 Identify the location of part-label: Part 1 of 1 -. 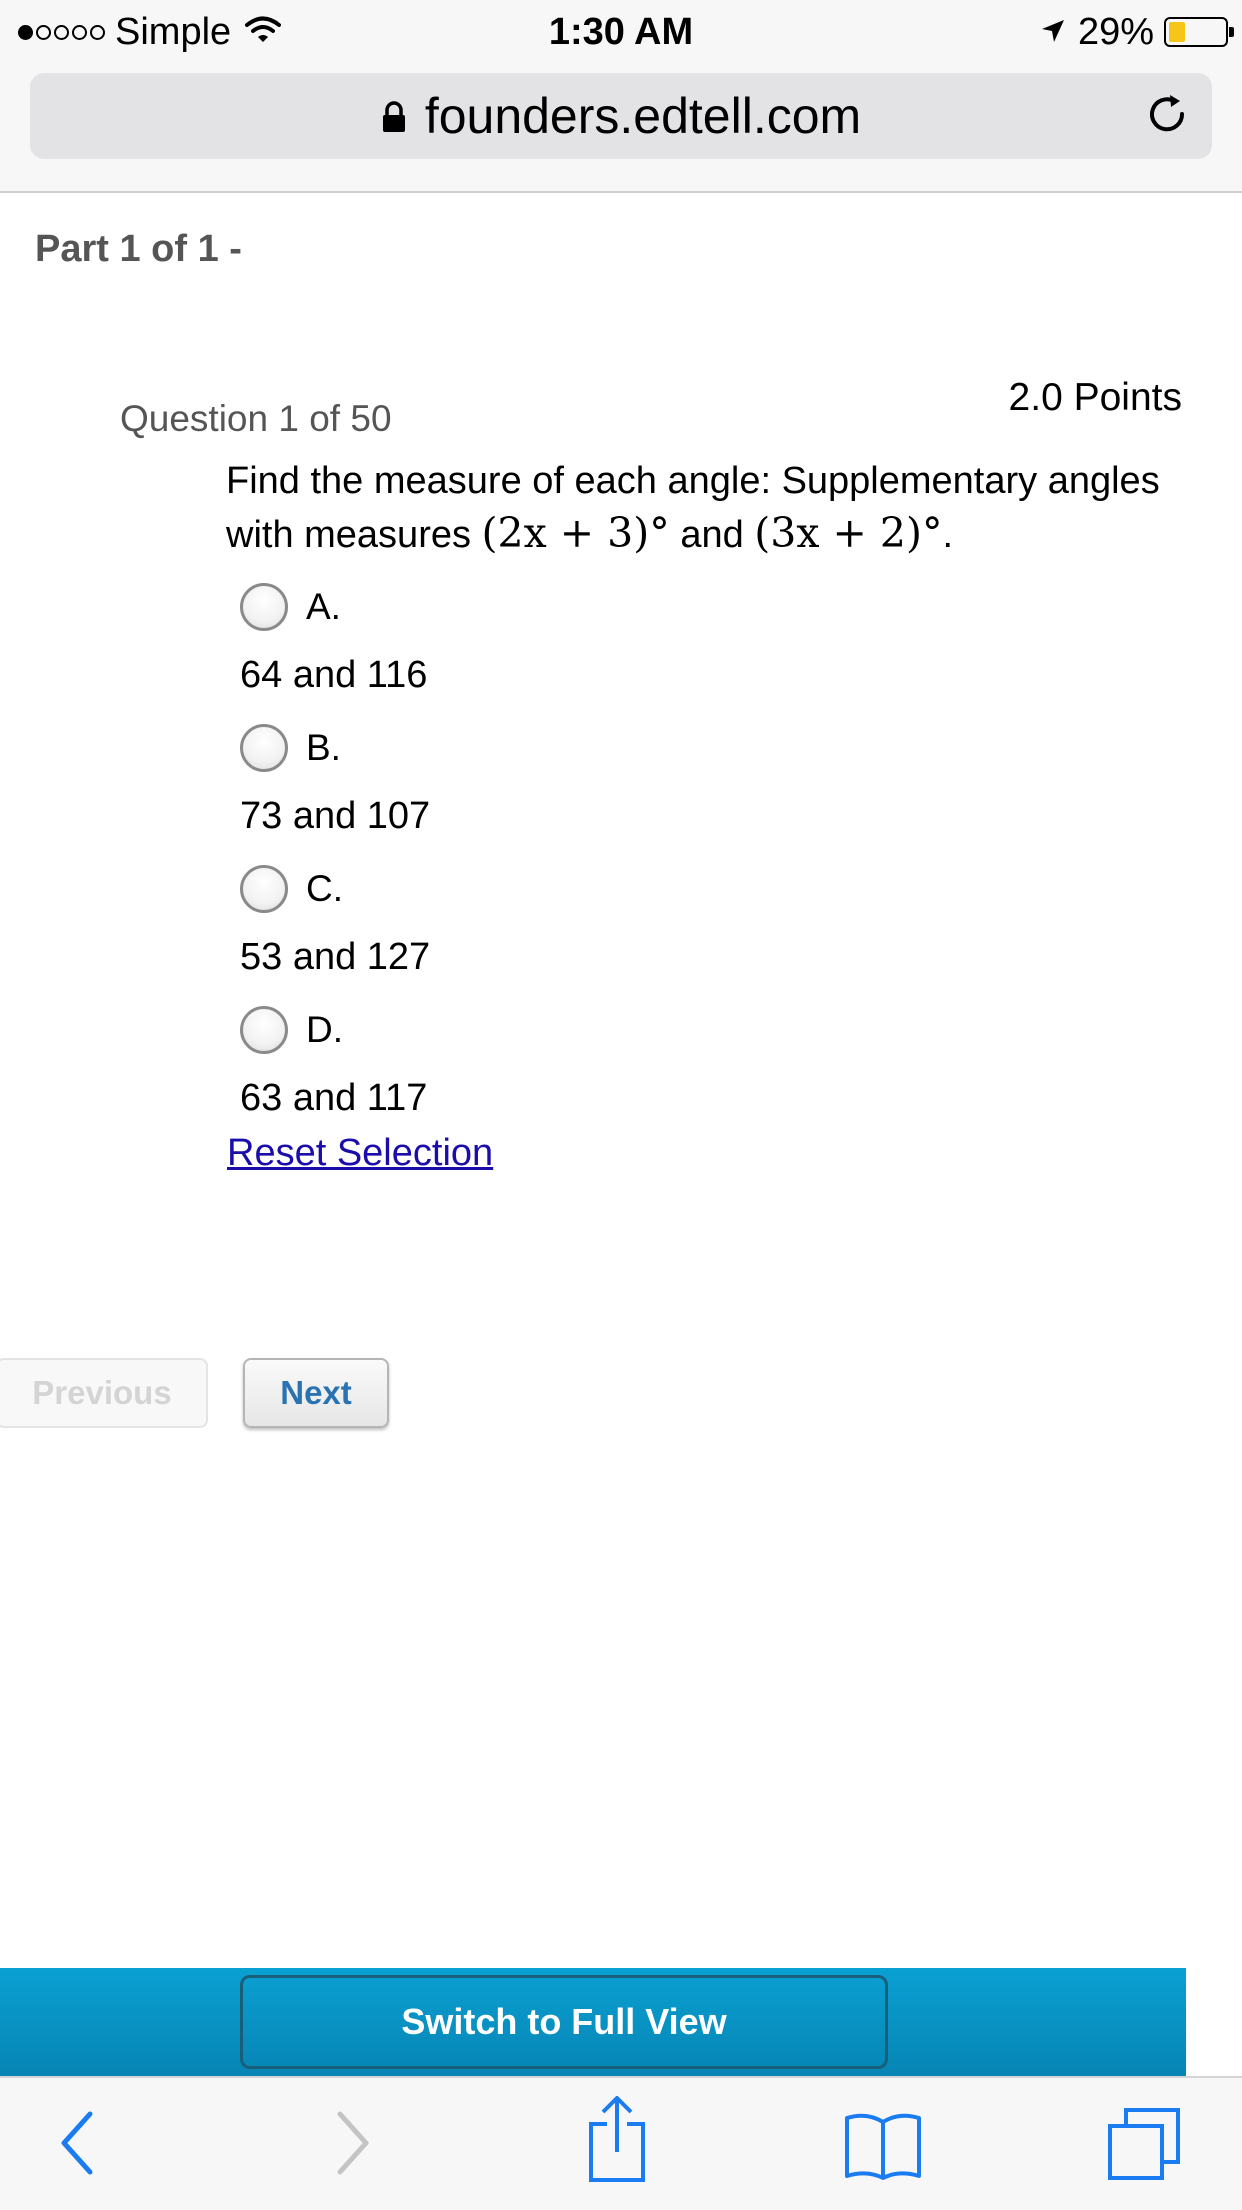
(138, 249).